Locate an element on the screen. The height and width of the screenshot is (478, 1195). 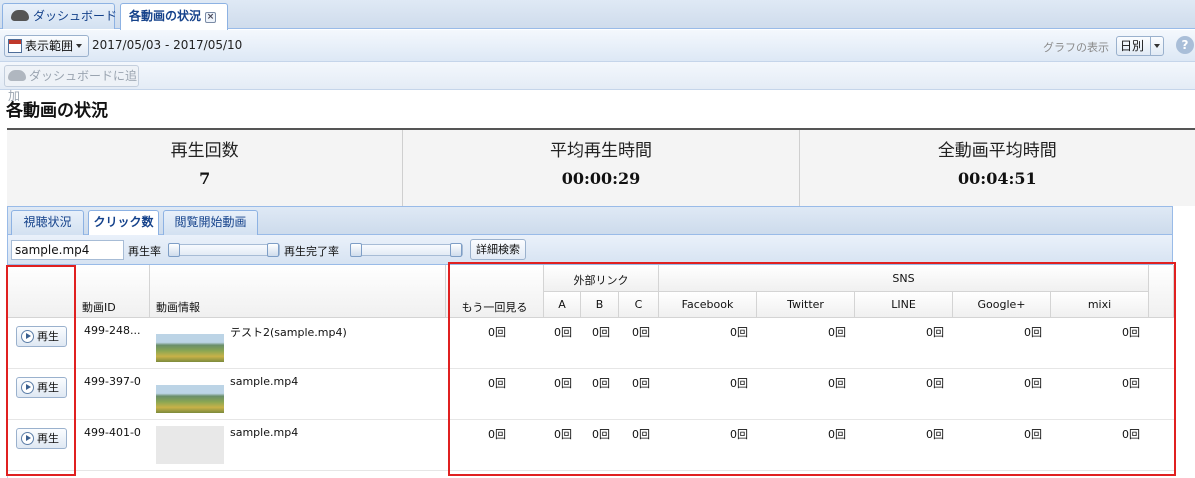
complete-rate-label: 再生完了率 is located at coordinates (311, 251).